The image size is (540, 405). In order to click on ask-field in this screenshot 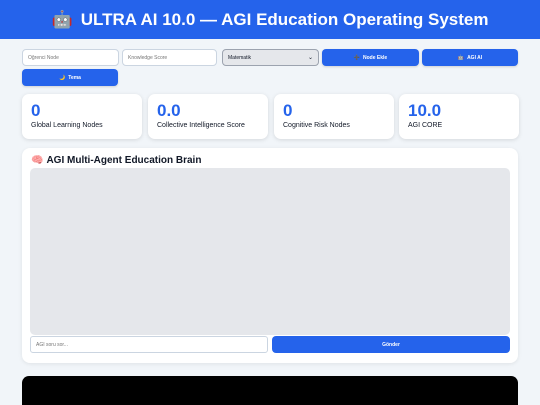, I will do `click(149, 344)`.